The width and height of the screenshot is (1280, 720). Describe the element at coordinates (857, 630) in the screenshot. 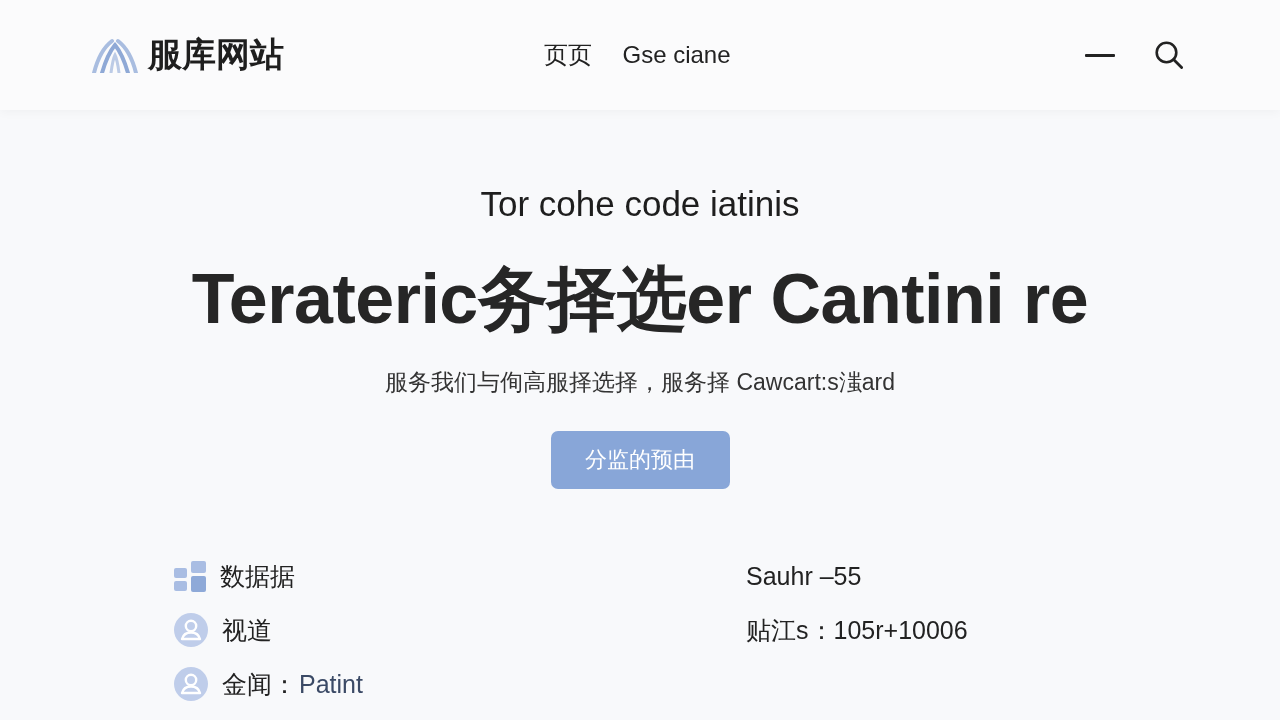

I see `detail-text: 贴江s：105r+10006` at that location.